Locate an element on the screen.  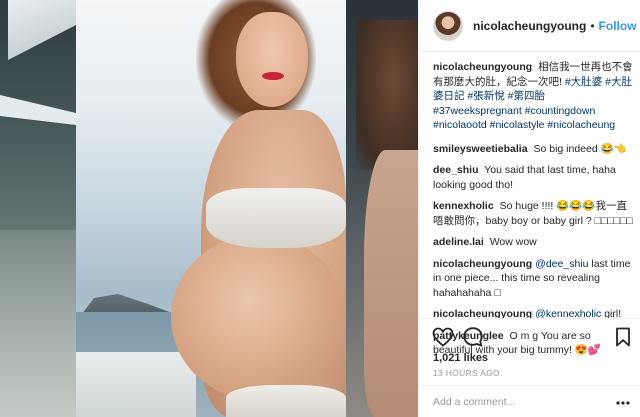
bookmark-icon is located at coordinates (623, 337).